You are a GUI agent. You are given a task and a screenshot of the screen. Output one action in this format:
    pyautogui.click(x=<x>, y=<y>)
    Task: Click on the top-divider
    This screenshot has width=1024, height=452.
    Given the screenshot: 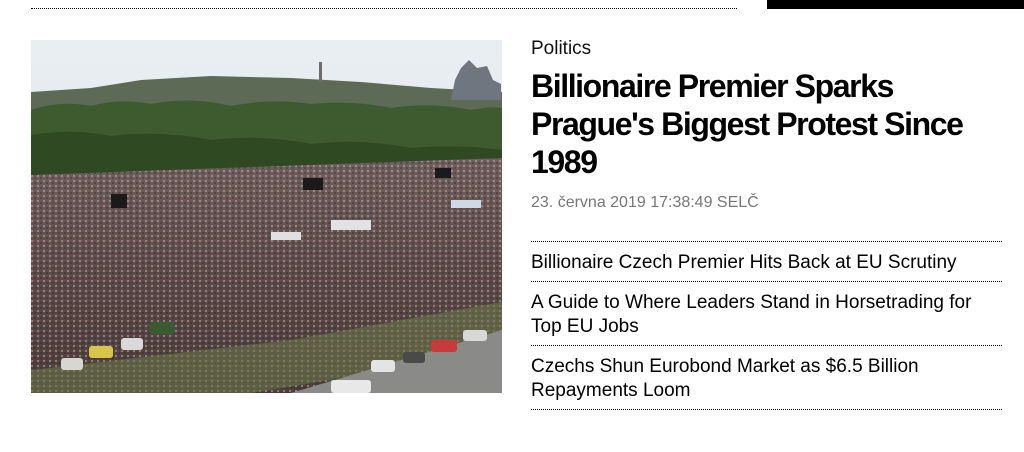 What is the action you would take?
    pyautogui.click(x=384, y=8)
    